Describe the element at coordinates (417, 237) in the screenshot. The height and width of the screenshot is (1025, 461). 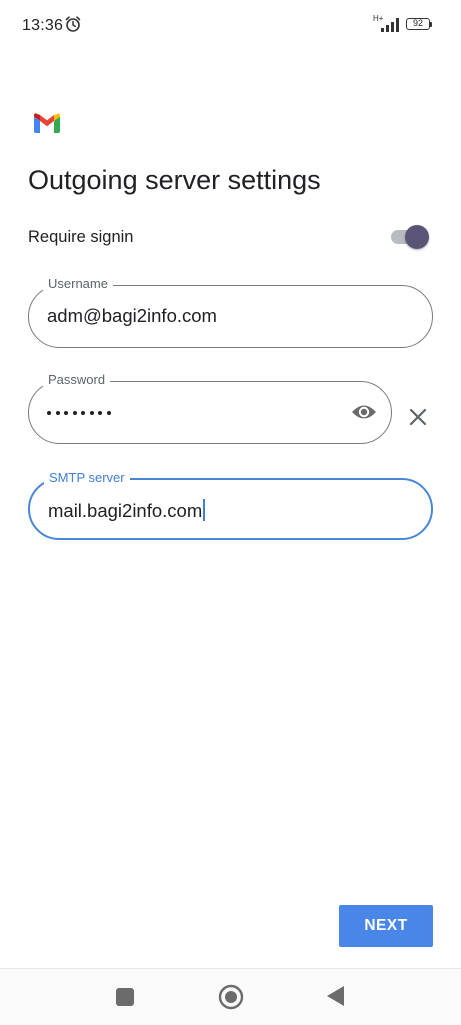
I see `toggle-thumb` at that location.